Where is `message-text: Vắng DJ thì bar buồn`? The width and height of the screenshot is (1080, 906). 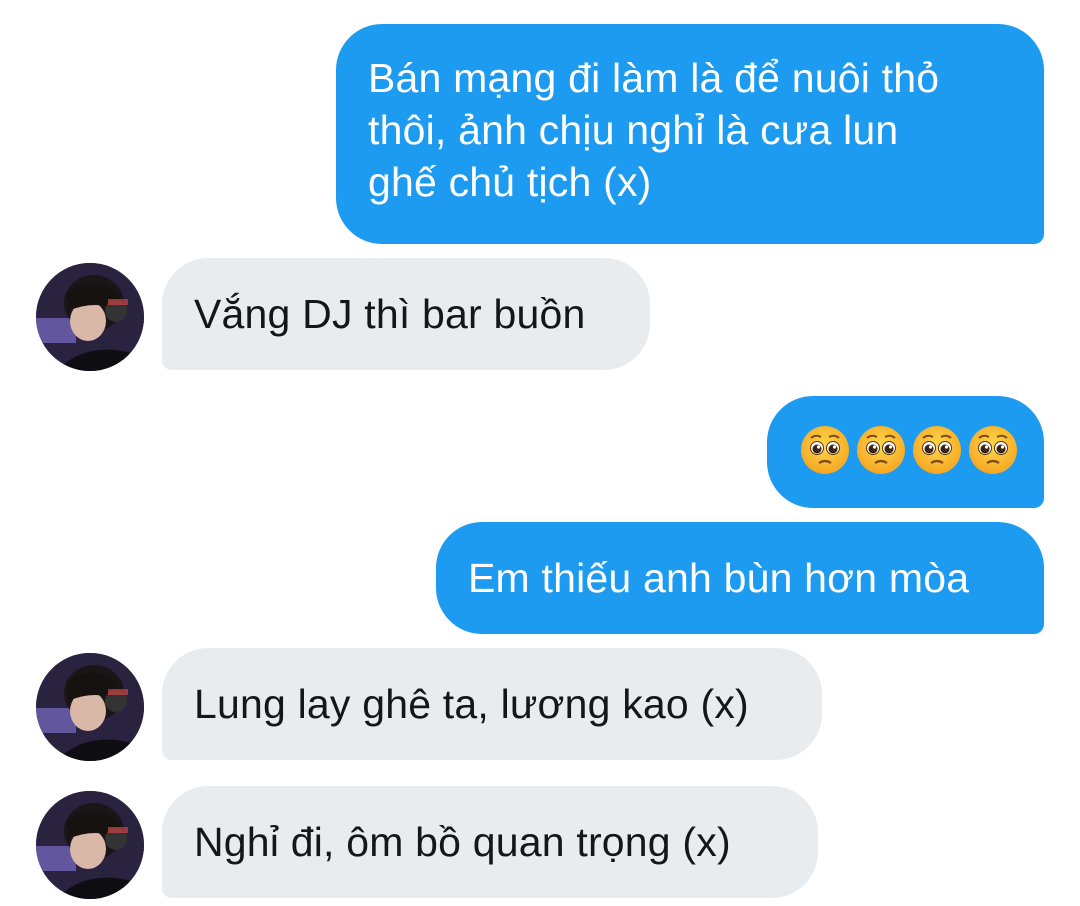
message-text: Vắng DJ thì bar buồn is located at coordinates (390, 314).